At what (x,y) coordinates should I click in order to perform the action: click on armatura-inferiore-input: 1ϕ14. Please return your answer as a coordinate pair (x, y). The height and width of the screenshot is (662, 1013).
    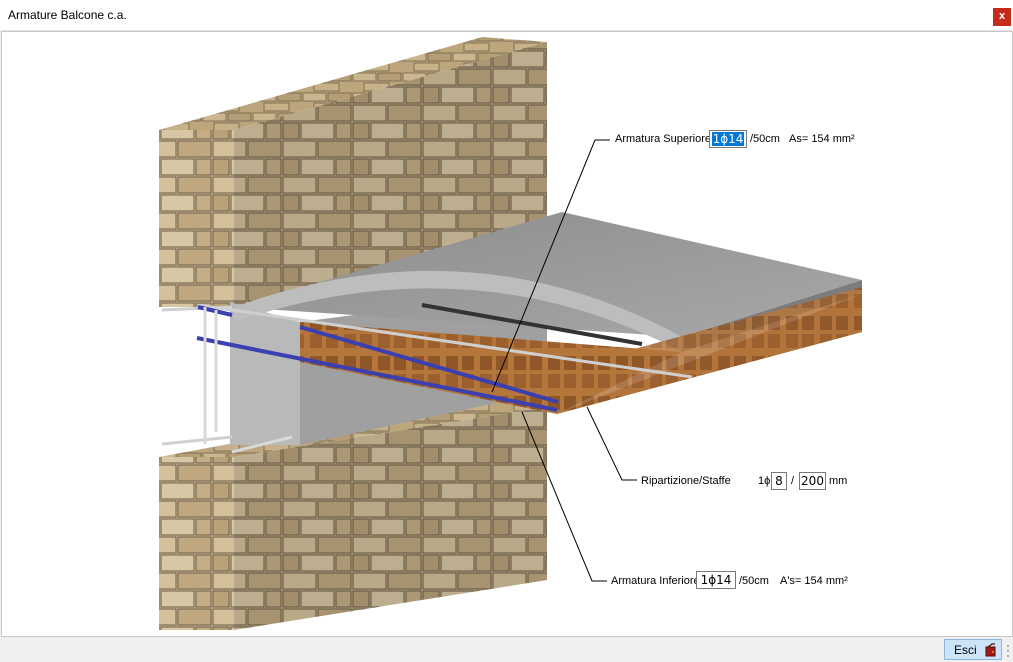
    Looking at the image, I should click on (716, 580).